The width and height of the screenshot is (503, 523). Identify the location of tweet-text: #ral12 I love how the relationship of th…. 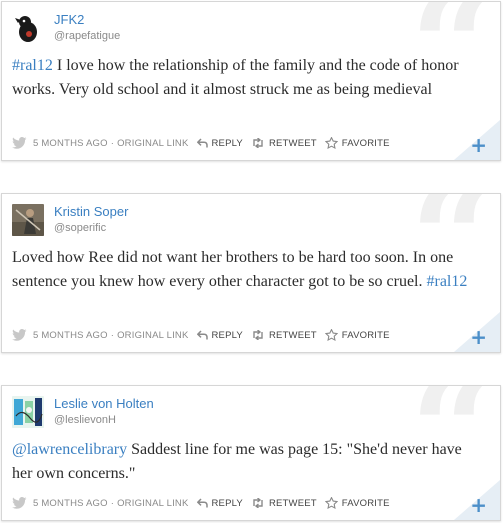
(247, 78).